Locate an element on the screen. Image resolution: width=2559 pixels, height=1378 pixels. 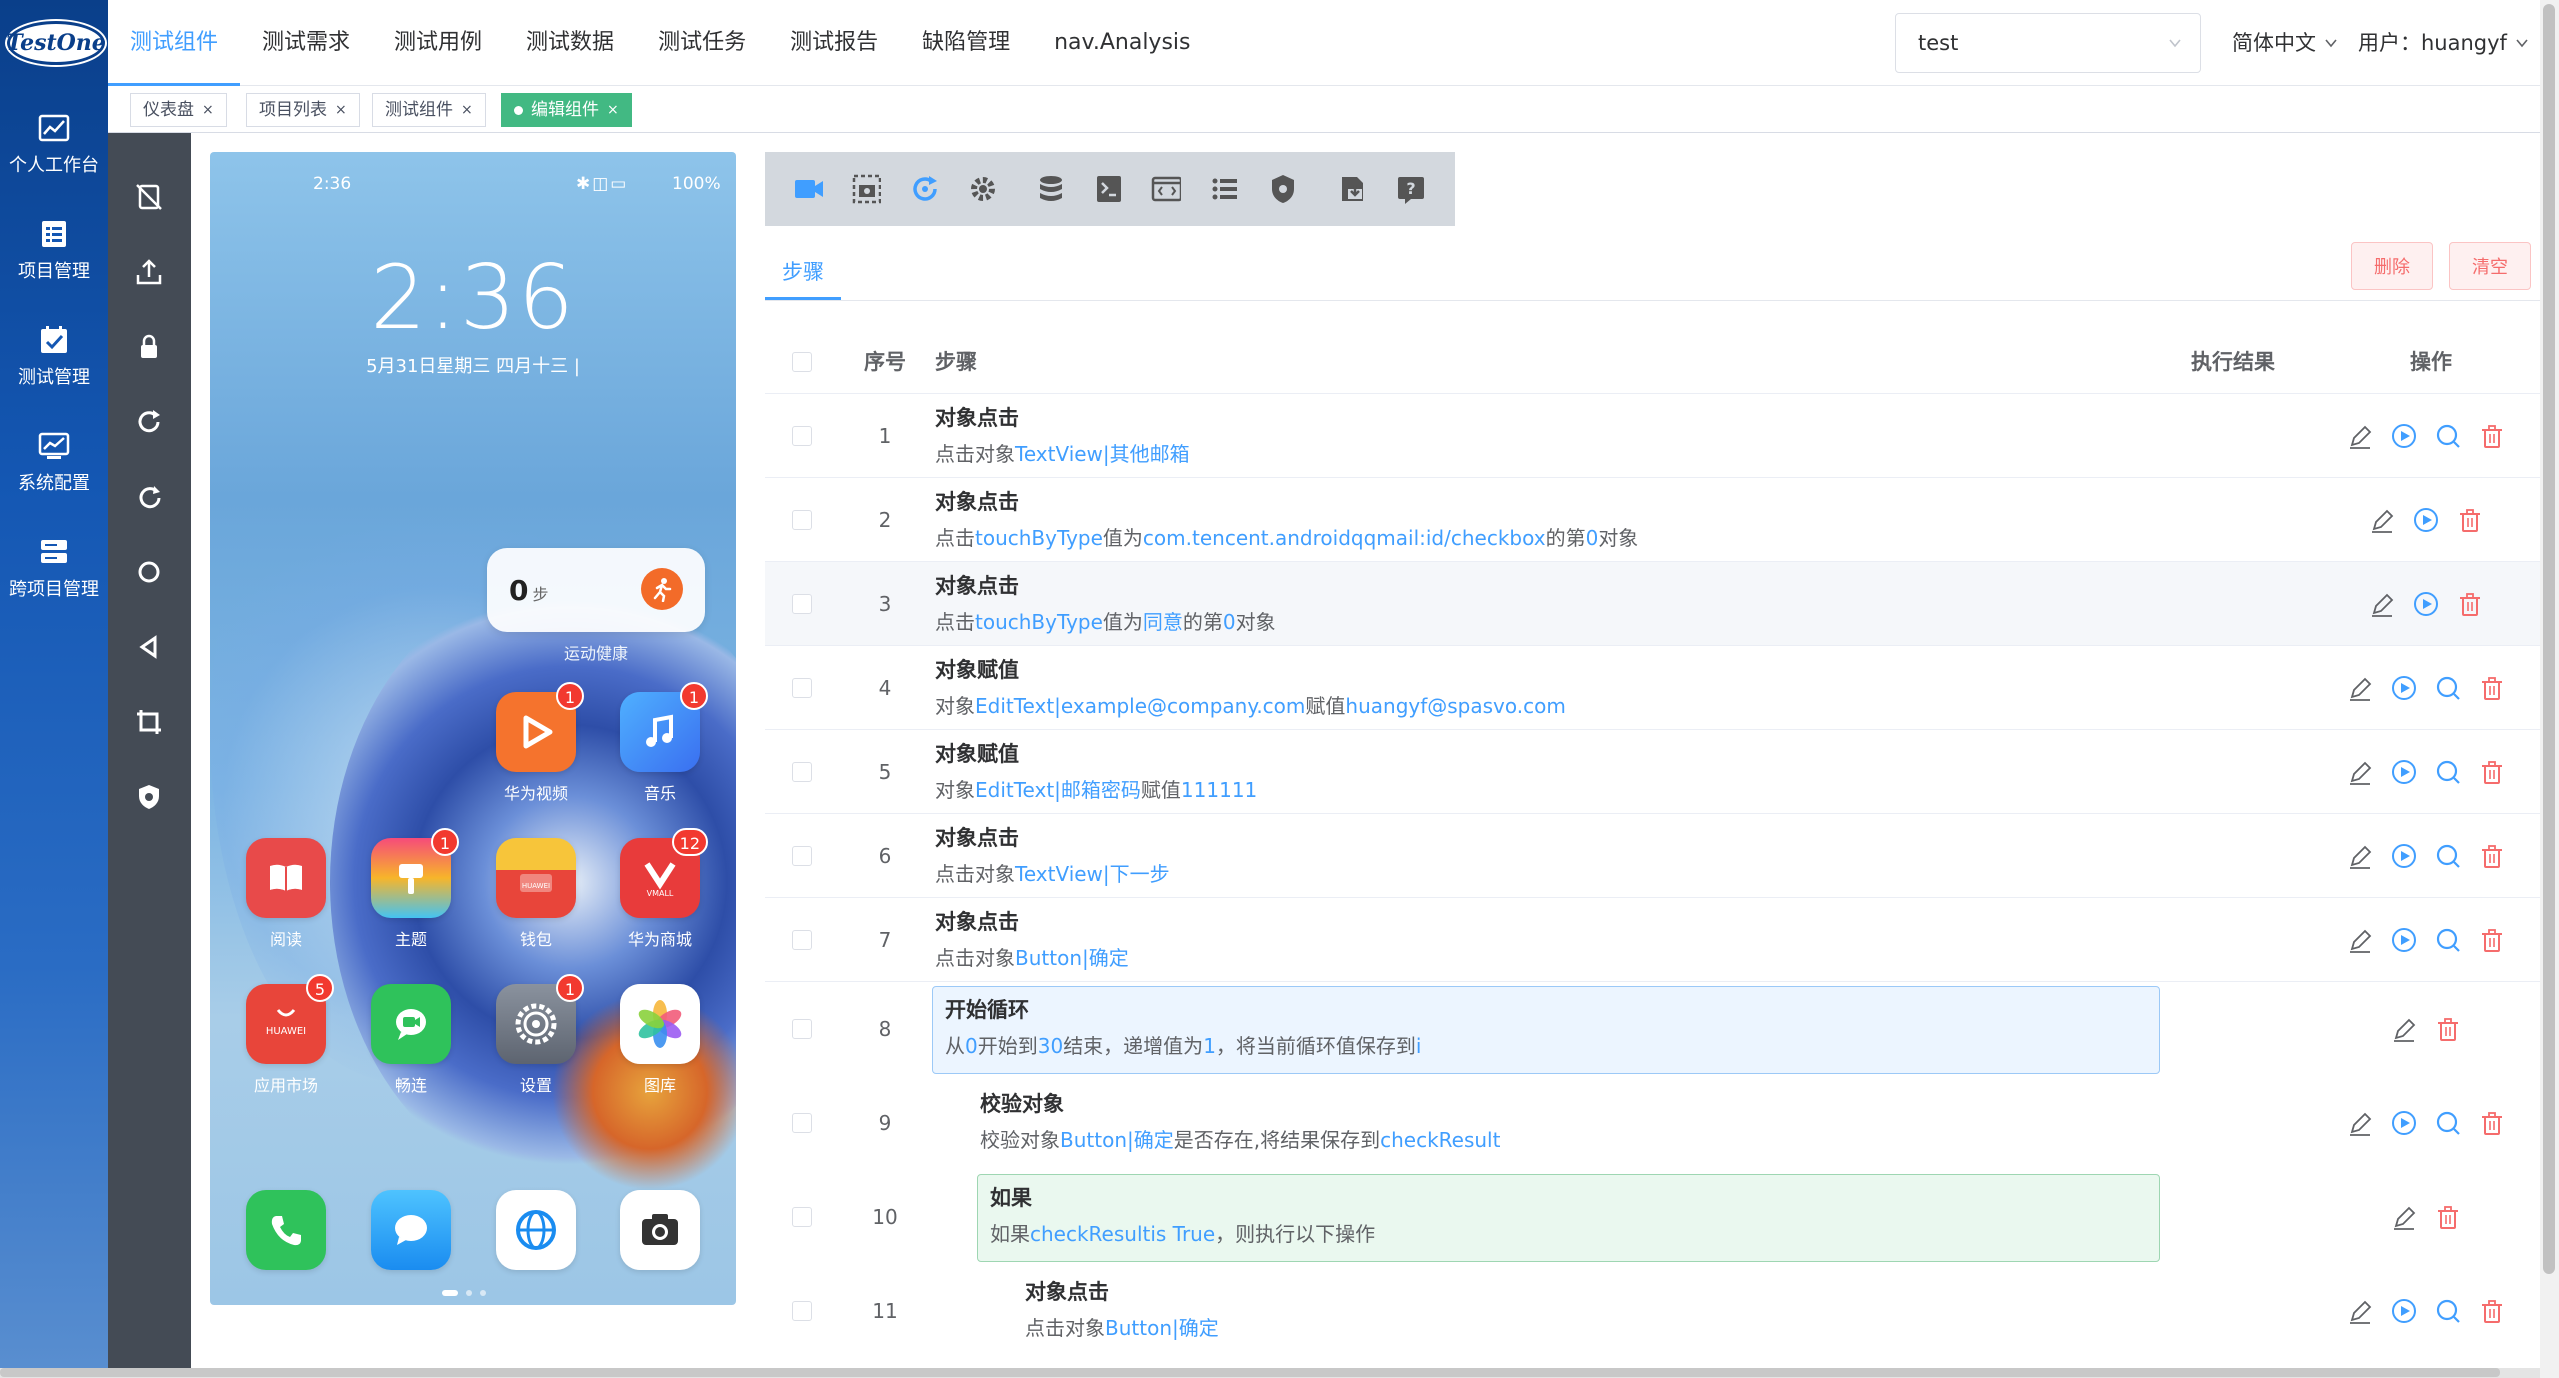
rotate-button is located at coordinates (149, 422).